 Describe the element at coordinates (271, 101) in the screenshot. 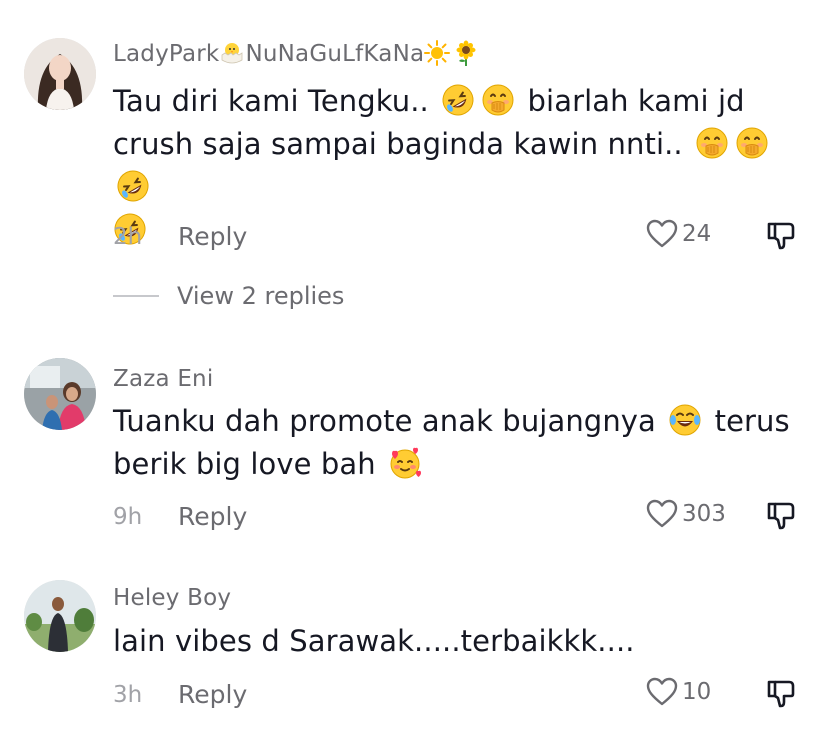

I see `comment-text-segment: Tau diri kami Tengku..` at that location.